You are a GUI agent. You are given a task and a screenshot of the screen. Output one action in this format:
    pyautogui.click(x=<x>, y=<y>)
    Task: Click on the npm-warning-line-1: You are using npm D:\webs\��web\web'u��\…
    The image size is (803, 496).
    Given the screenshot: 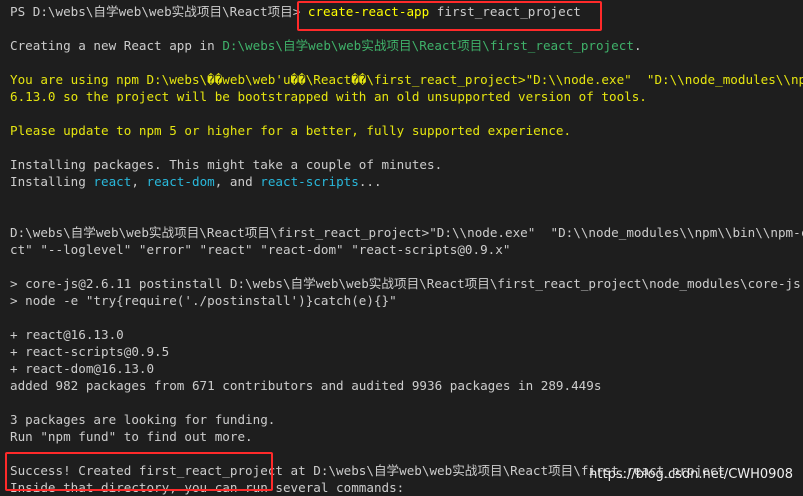 What is the action you would take?
    pyautogui.click(x=406, y=79)
    